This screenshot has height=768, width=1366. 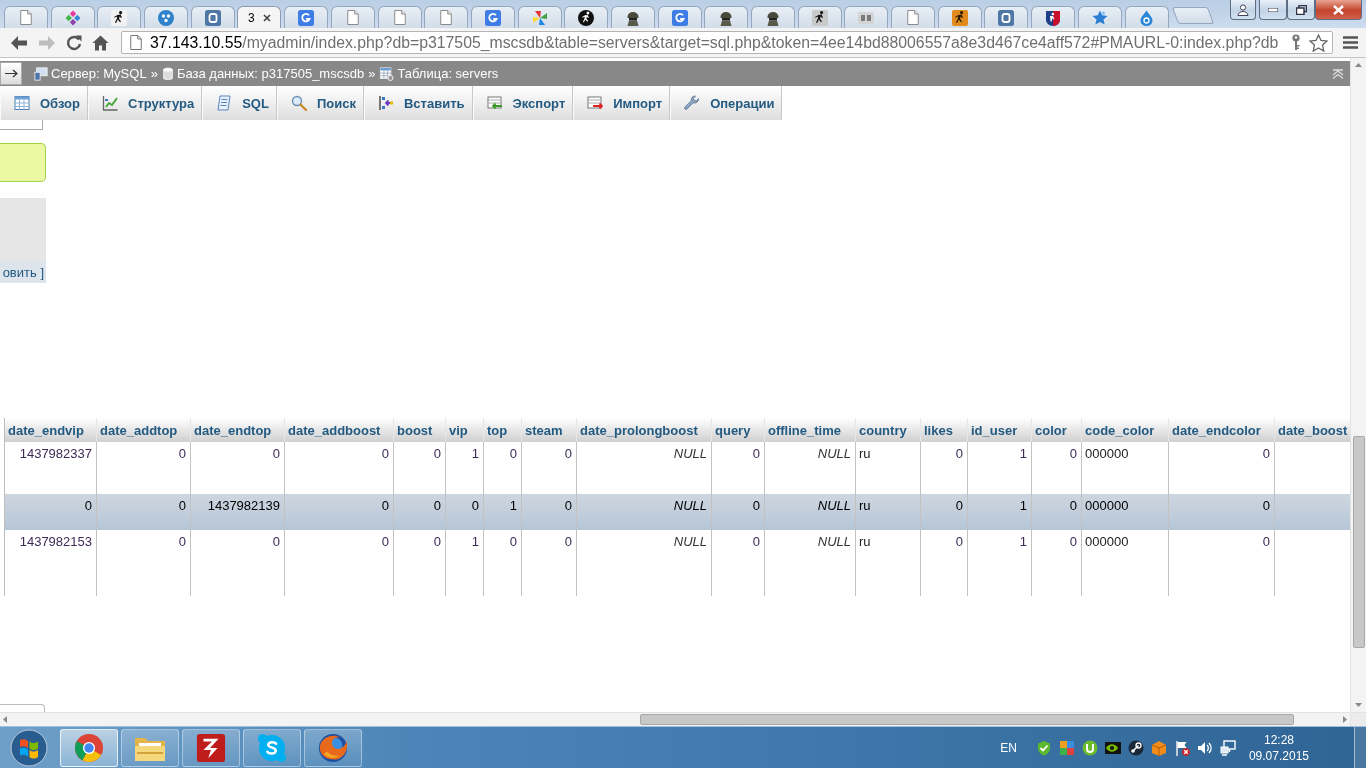 I want to click on torrent-icon, so click(x=1089, y=747).